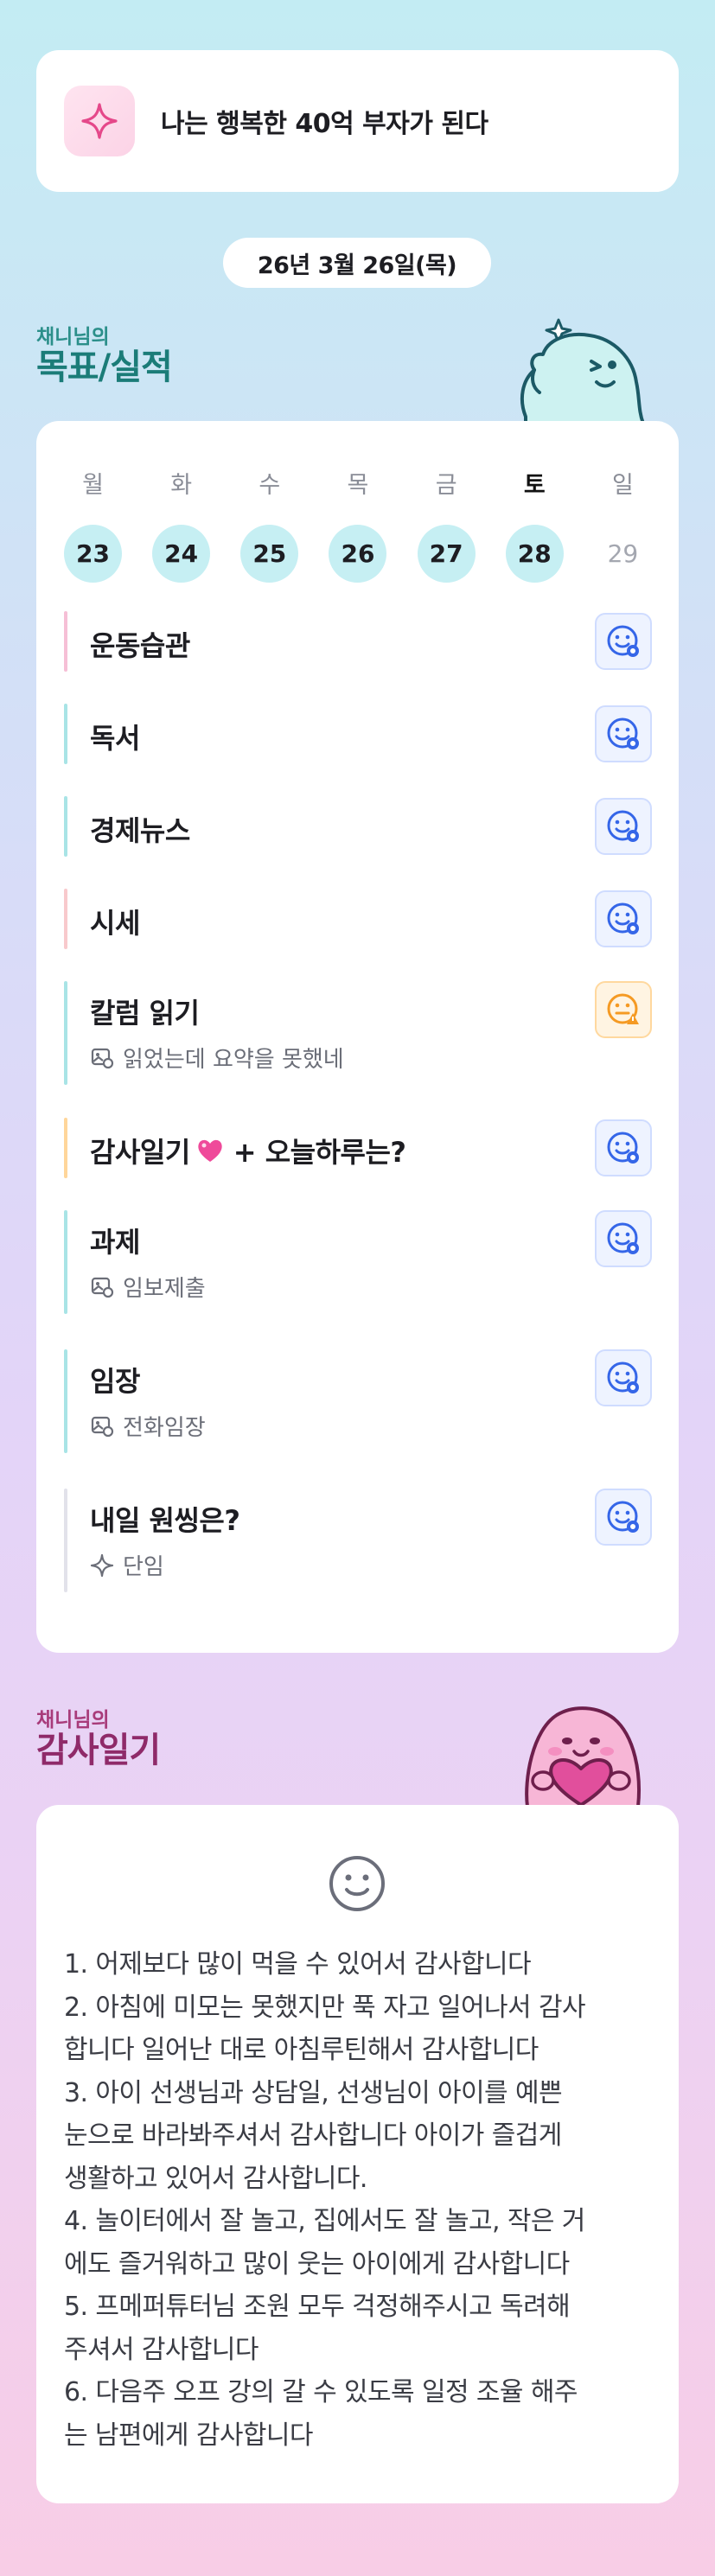 The height and width of the screenshot is (2576, 715). I want to click on item-note: 임보제출, so click(148, 1287).